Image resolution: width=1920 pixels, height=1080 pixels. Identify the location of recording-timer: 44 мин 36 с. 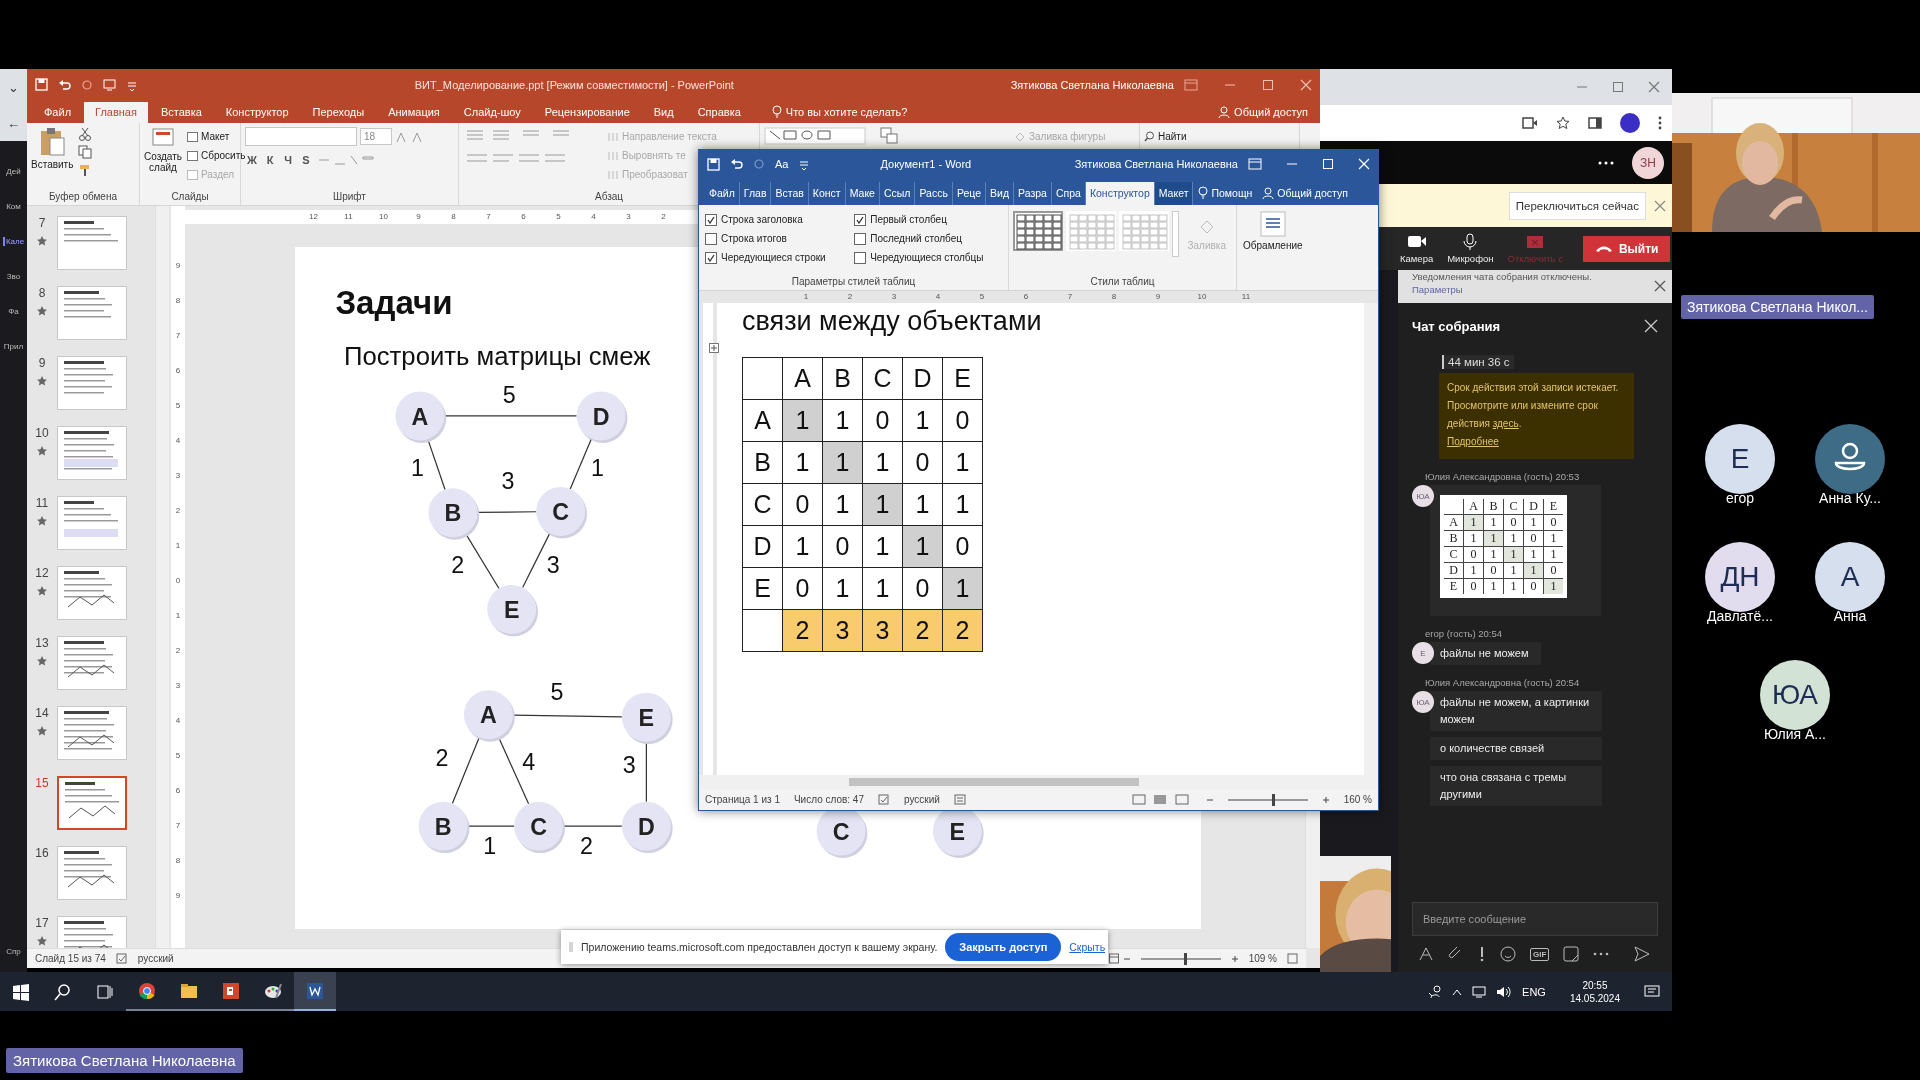
(1478, 362).